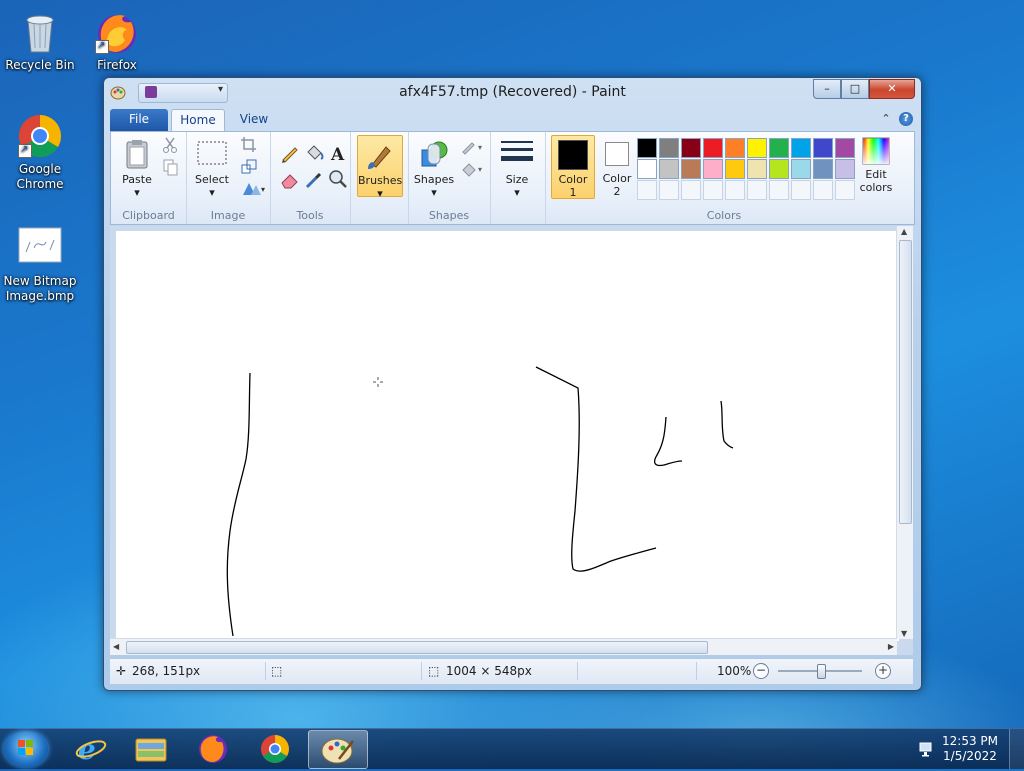  I want to click on desktop-icon-firefox: Firefox, so click(117, 40).